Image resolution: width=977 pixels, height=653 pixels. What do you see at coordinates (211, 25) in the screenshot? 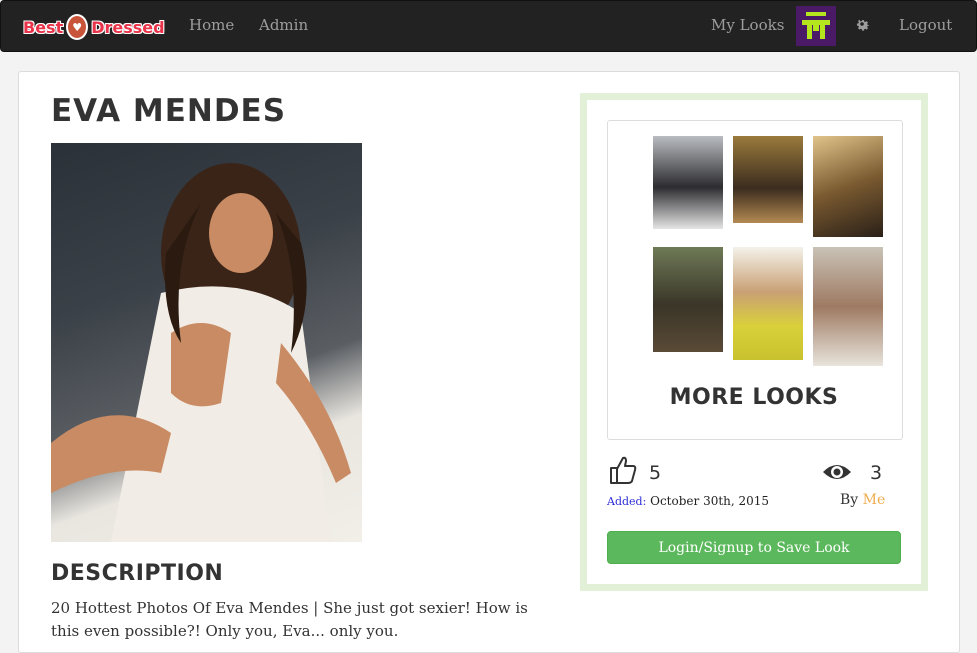
I see `nav-home-link: Home` at bounding box center [211, 25].